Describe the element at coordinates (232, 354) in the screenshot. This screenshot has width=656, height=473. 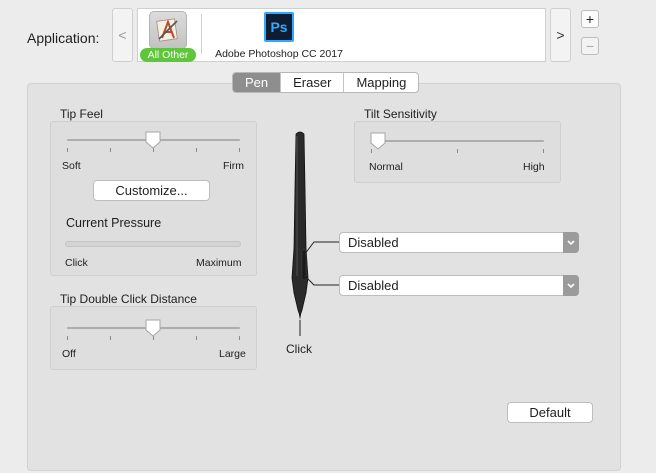
I see `double-click-max-label: Large` at that location.